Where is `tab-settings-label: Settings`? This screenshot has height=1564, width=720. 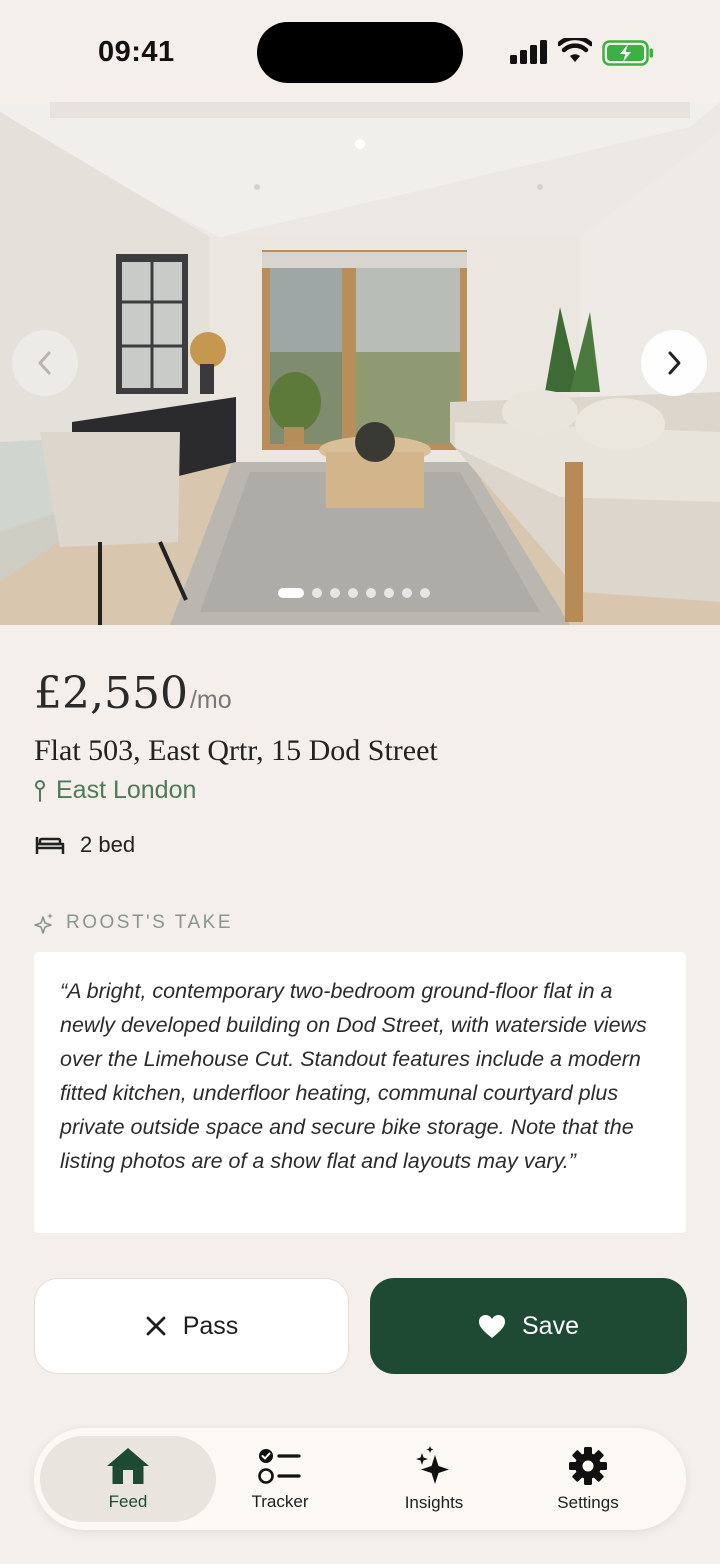 tab-settings-label: Settings is located at coordinates (588, 1502).